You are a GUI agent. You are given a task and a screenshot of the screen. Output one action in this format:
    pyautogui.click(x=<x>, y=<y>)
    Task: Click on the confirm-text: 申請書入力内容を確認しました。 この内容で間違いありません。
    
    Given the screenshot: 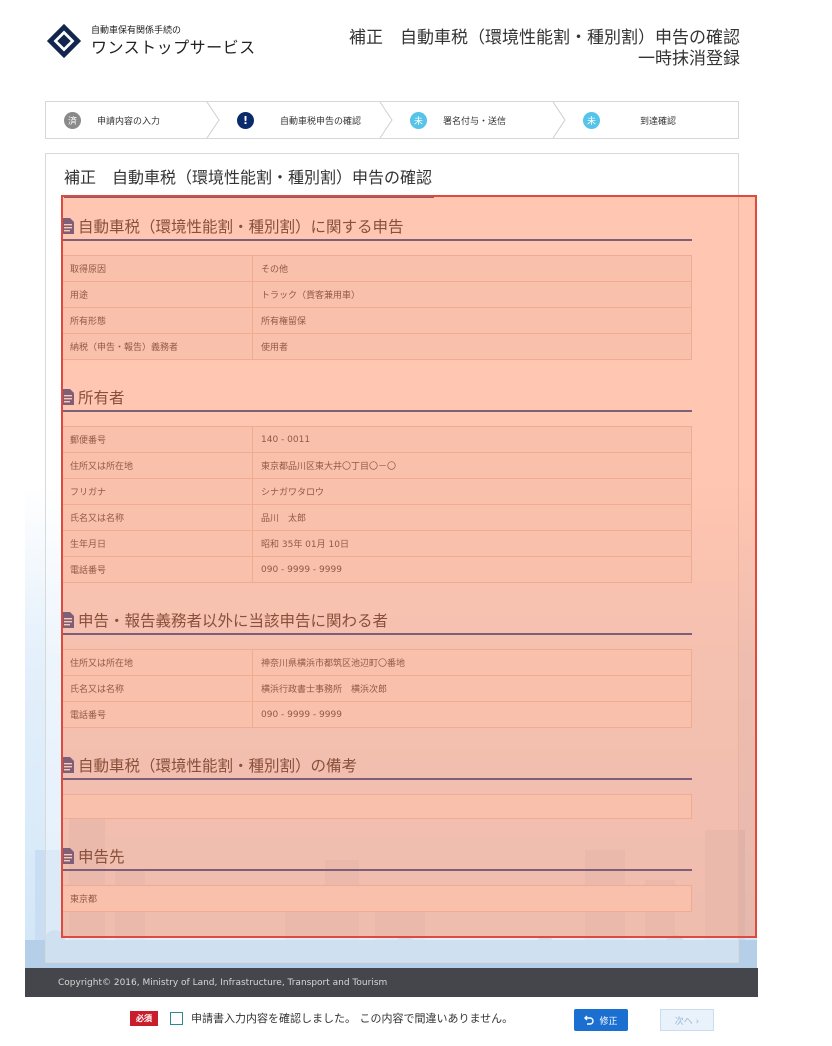 What is the action you would take?
    pyautogui.click(x=352, y=1018)
    